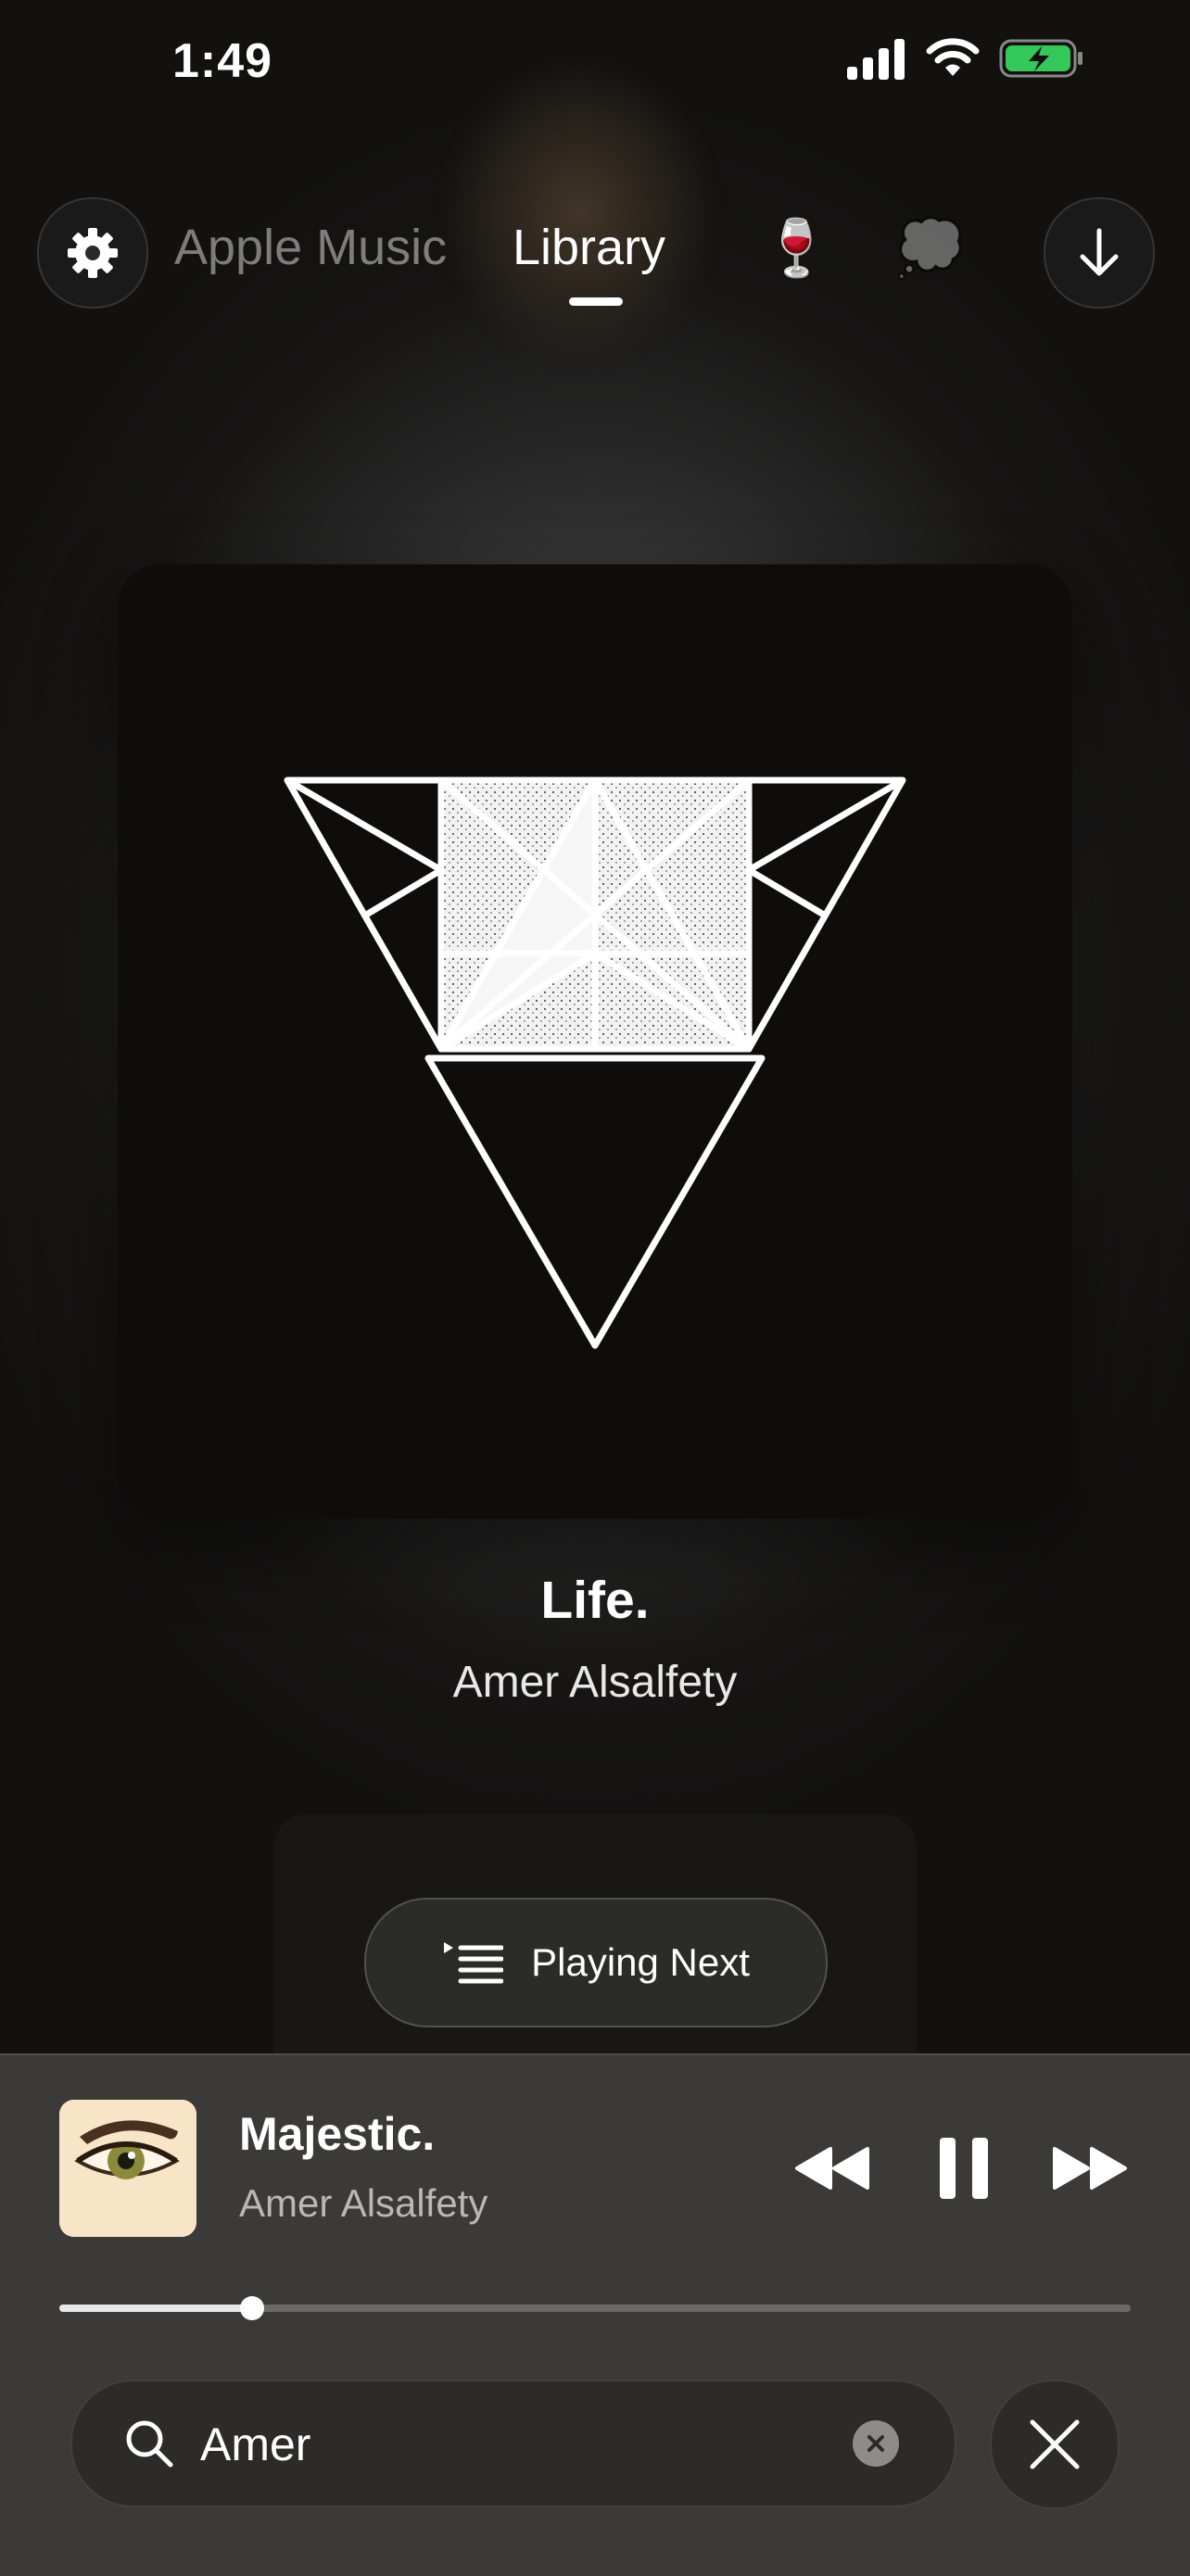 The height and width of the screenshot is (2576, 1190). I want to click on queue-list-icon, so click(474, 1963).